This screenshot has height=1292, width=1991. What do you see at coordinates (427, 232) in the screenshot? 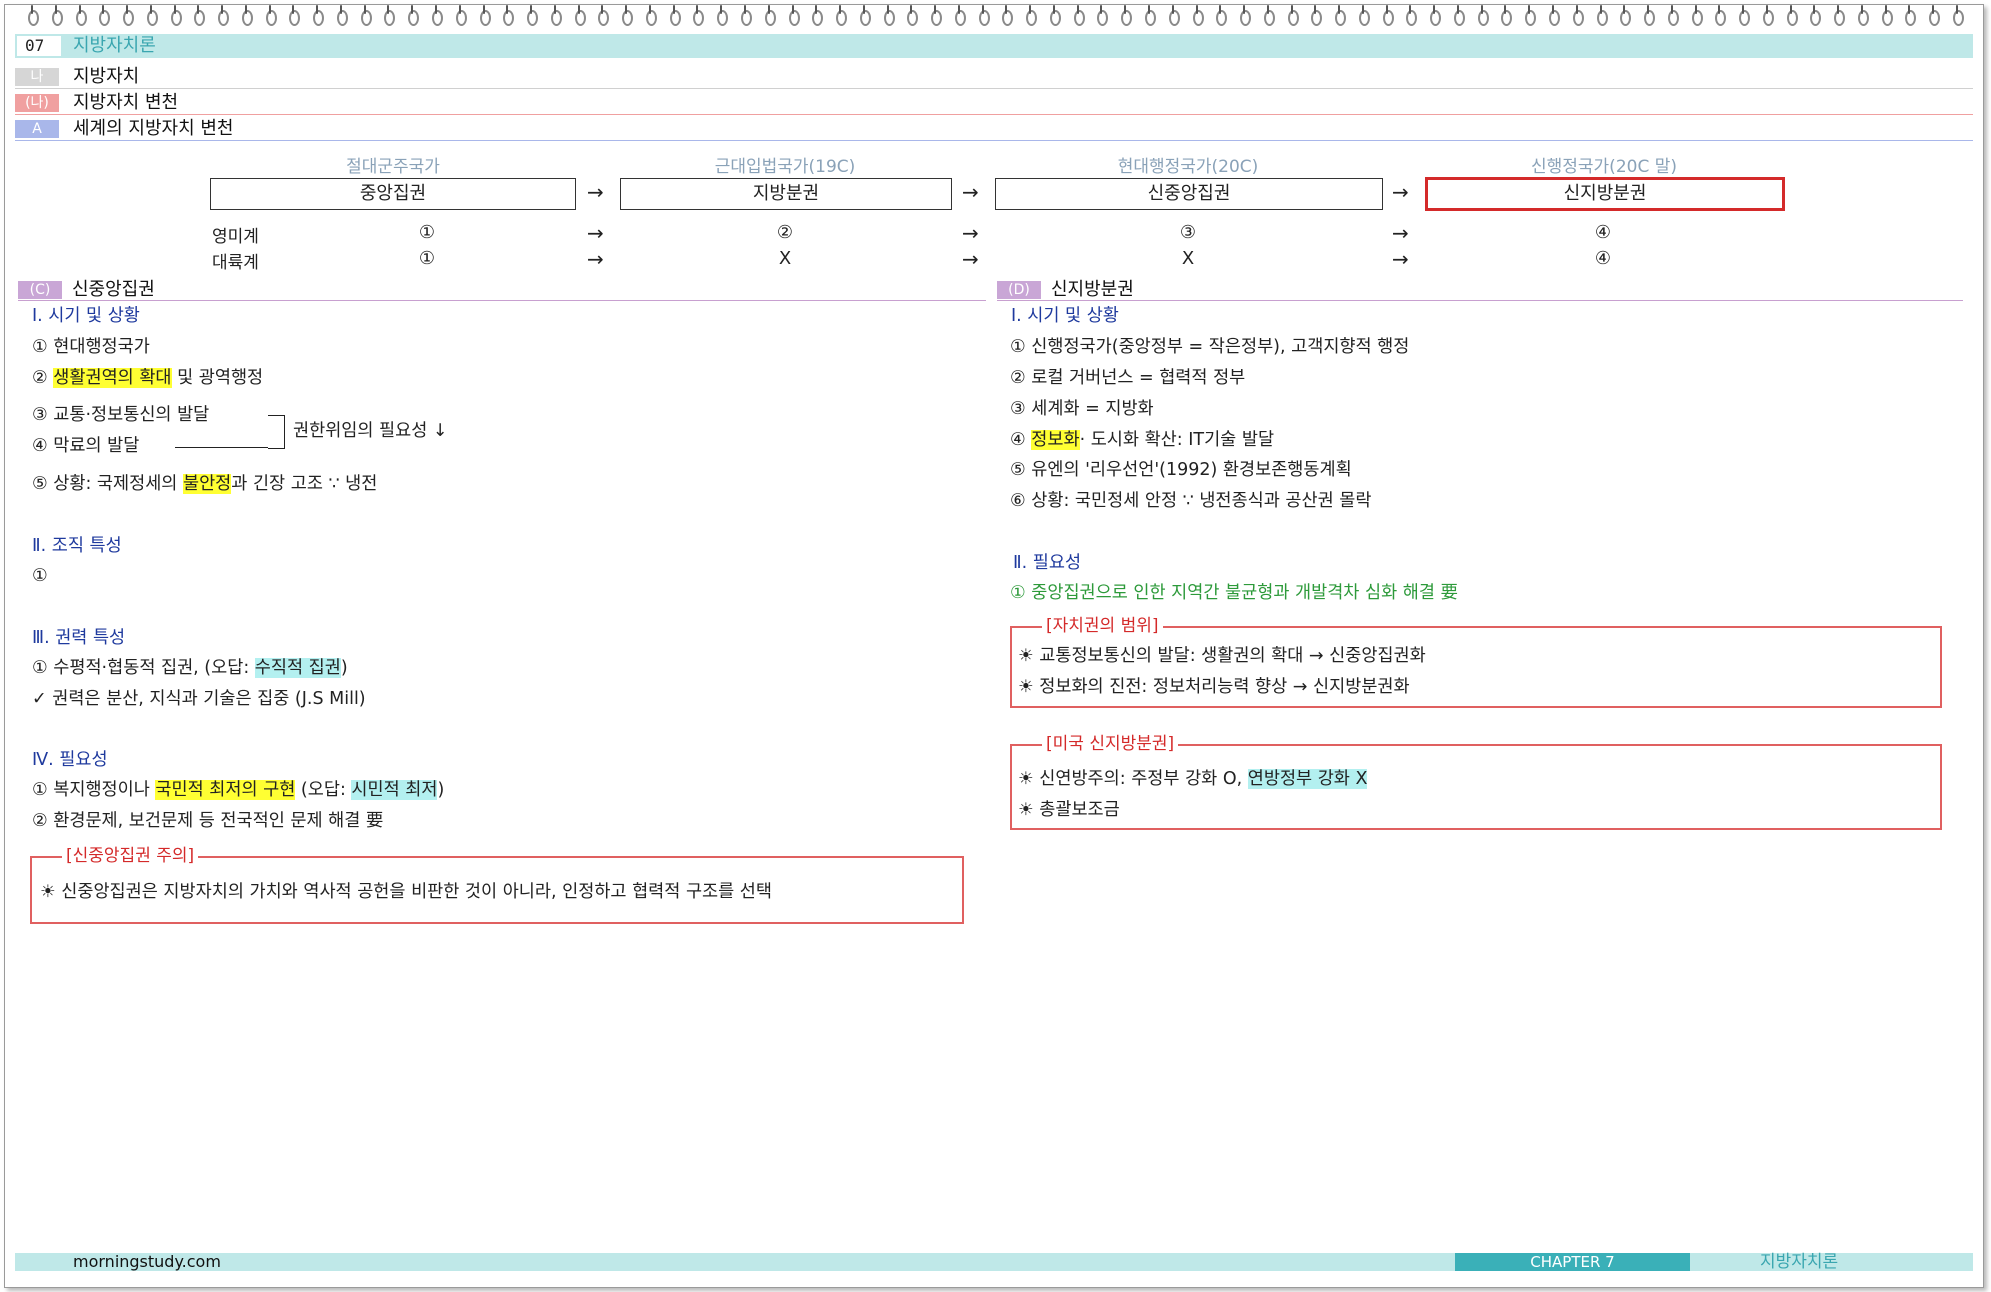
I see `cell: ①` at bounding box center [427, 232].